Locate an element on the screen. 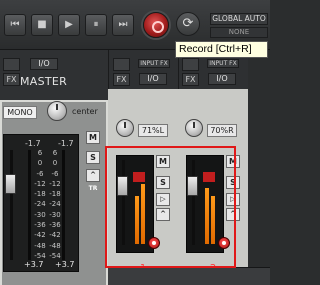  track-1-solo-button: S is located at coordinates (163, 182).